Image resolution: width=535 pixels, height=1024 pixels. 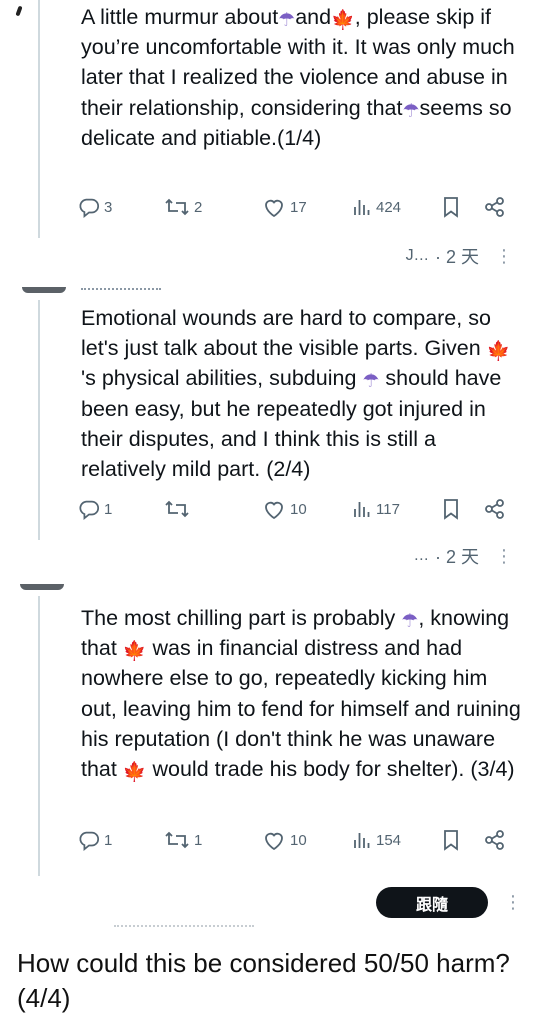 I want to click on like-count: 17, so click(x=298, y=207).